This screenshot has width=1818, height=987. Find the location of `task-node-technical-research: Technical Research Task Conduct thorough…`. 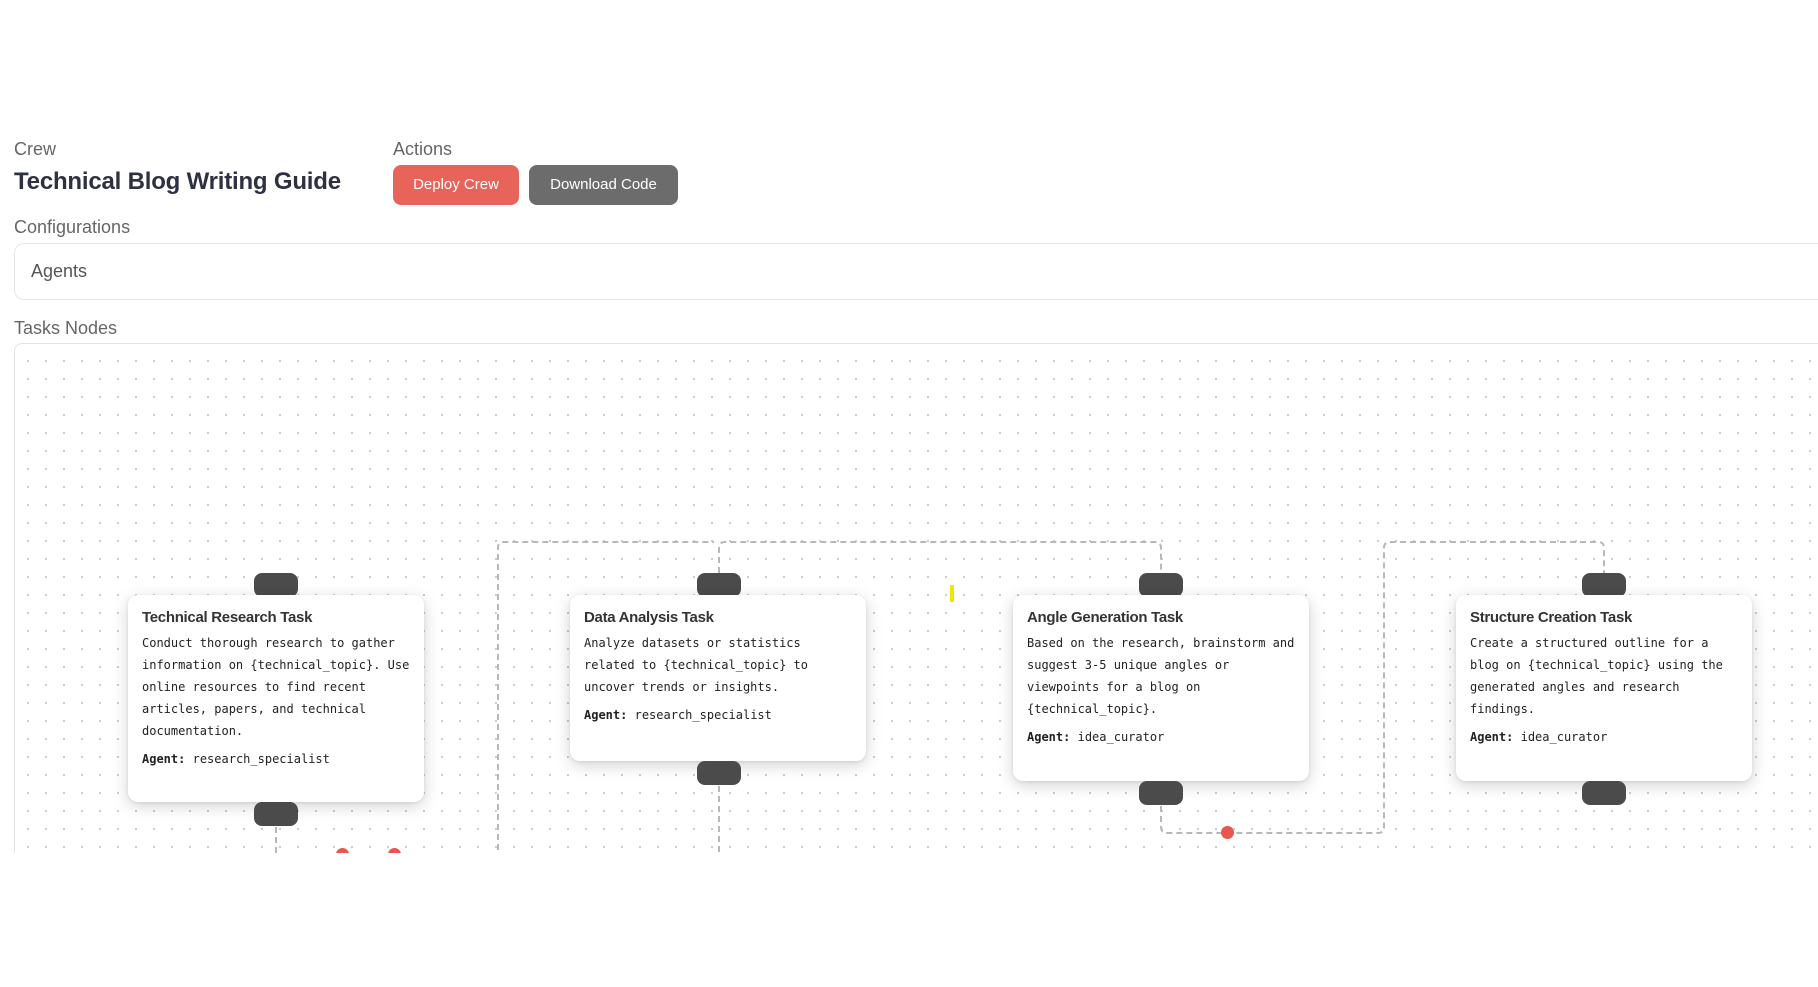

task-node-technical-research: Technical Research Task Conduct thorough… is located at coordinates (276, 698).